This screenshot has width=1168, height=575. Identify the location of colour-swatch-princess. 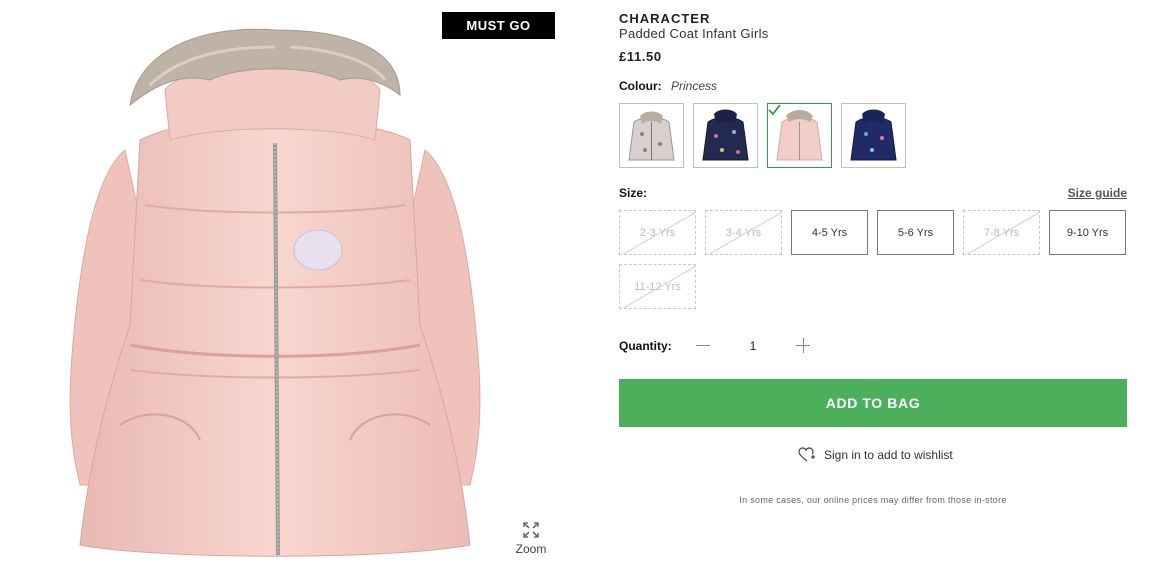
(799, 135).